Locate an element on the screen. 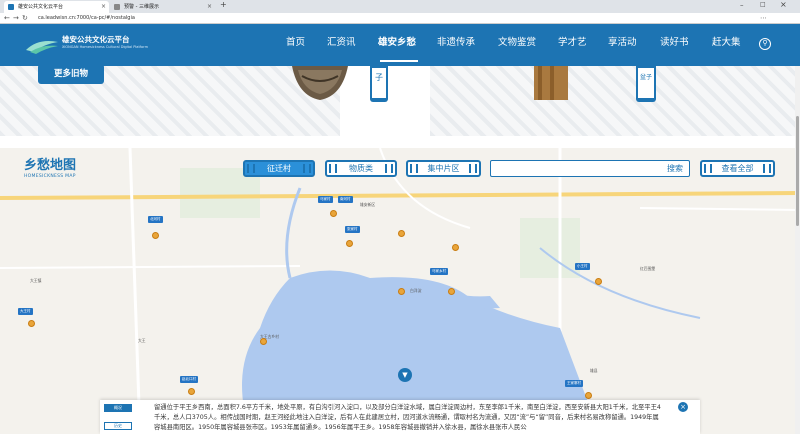 This screenshot has height=434, width=800. filter-relocated-village: 征迁村 is located at coordinates (279, 168).